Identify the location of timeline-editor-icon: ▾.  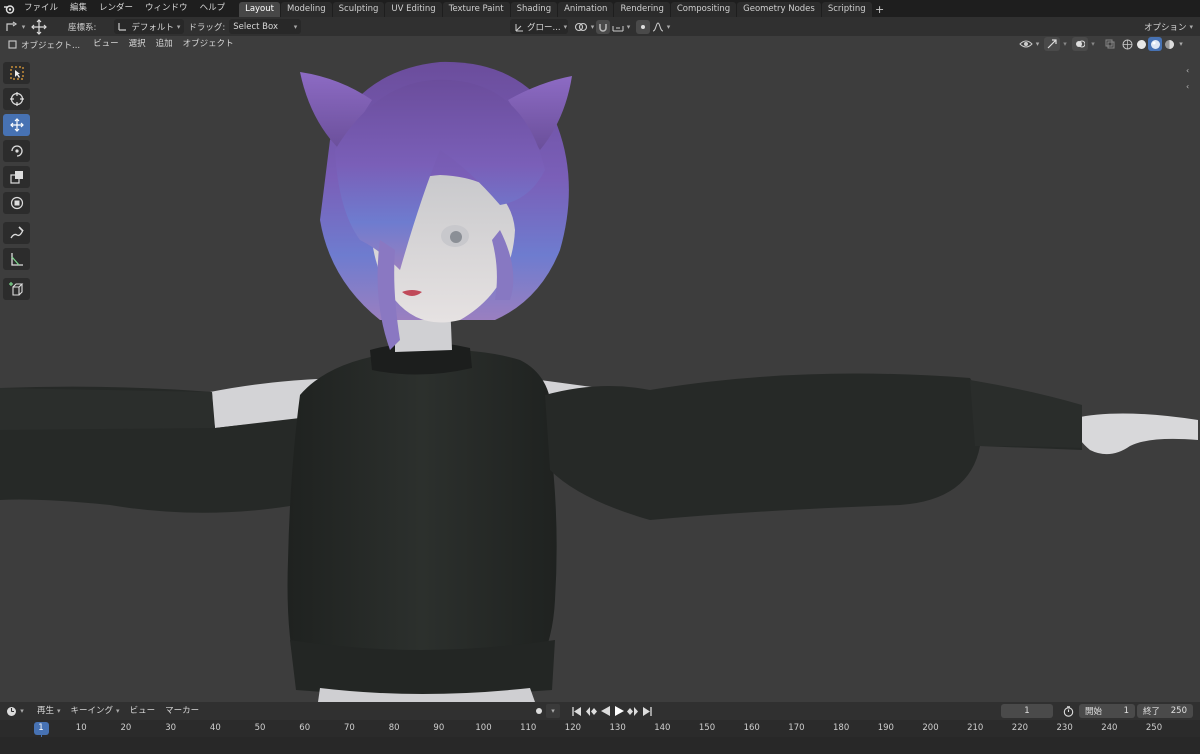
(15, 711).